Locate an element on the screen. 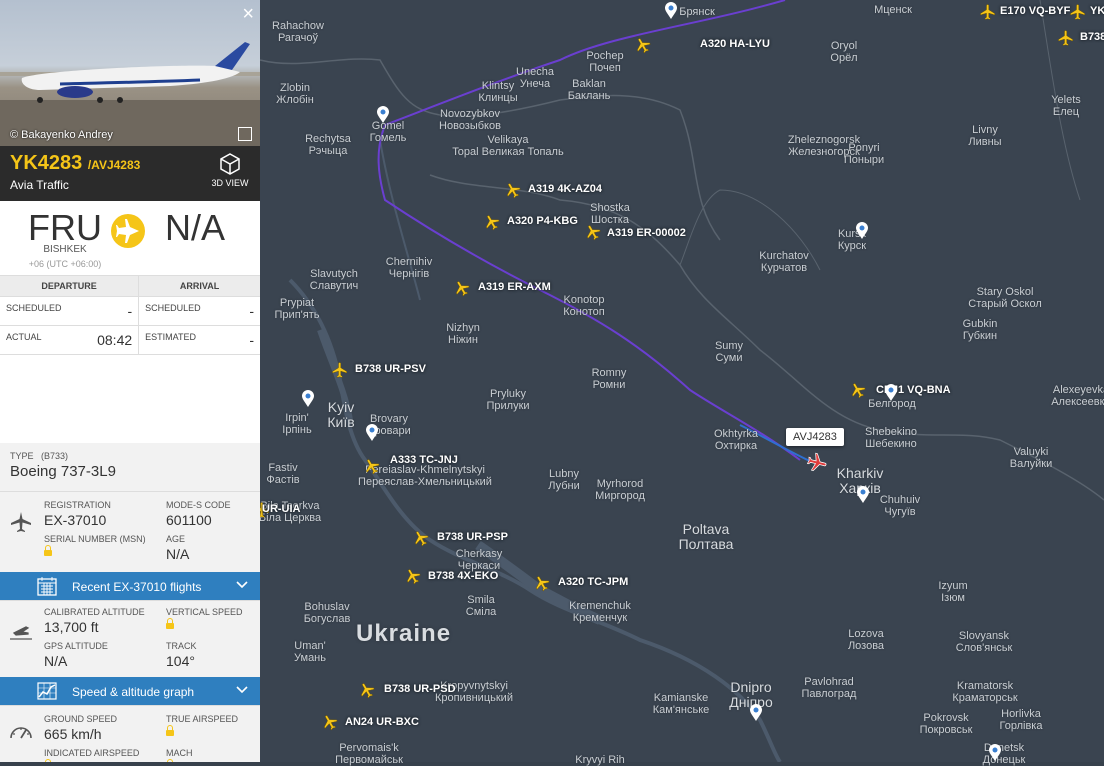  city-label-prypiat: Prypiat Прип'ять is located at coordinates (297, 309).